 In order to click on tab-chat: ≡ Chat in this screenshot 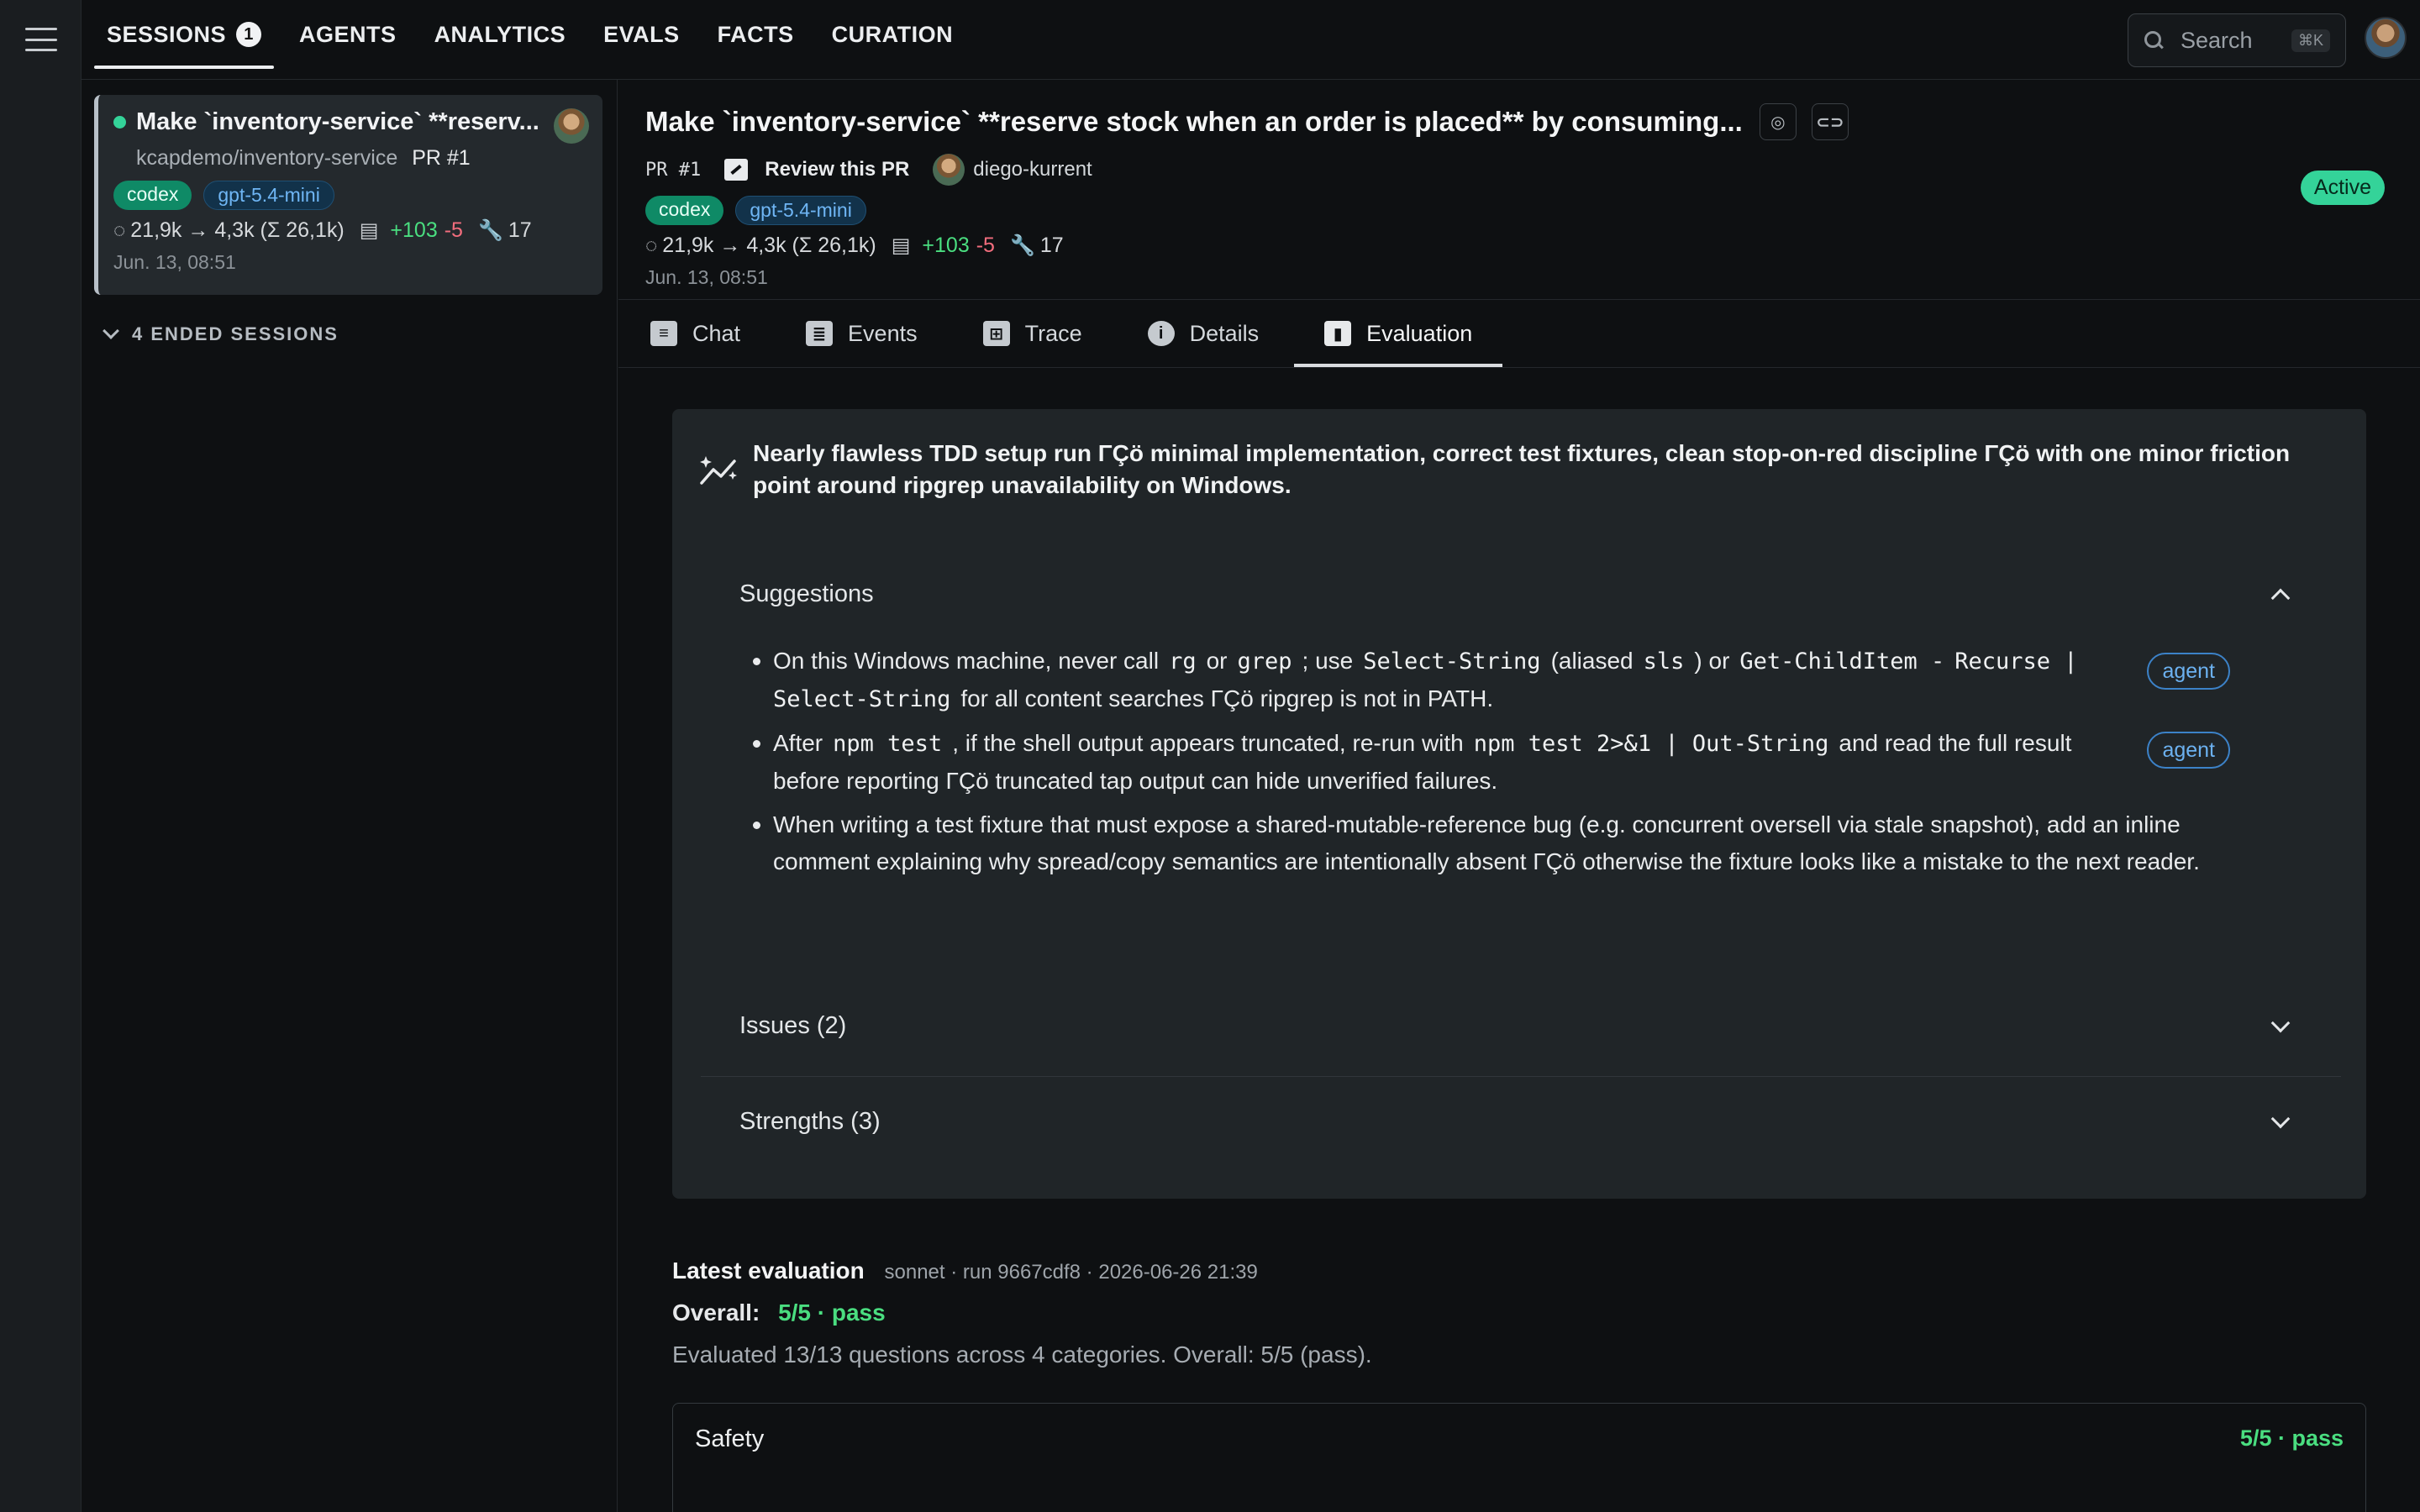, I will do `click(695, 333)`.